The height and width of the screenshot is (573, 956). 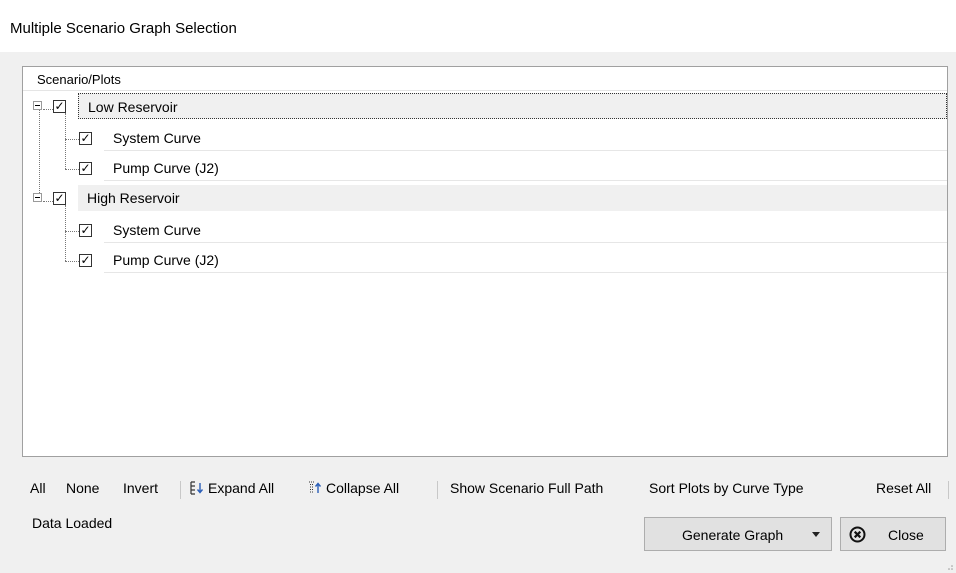 I want to click on generate-graph-button: Generate Graph, so click(x=738, y=534).